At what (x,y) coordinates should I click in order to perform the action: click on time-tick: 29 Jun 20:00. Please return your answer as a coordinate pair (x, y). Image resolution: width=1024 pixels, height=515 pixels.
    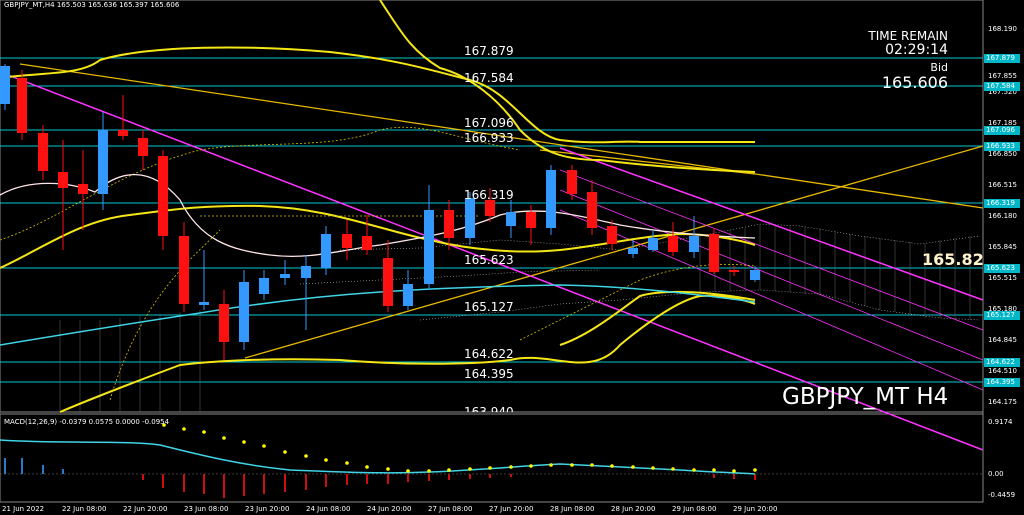
    Looking at the image, I should click on (755, 509).